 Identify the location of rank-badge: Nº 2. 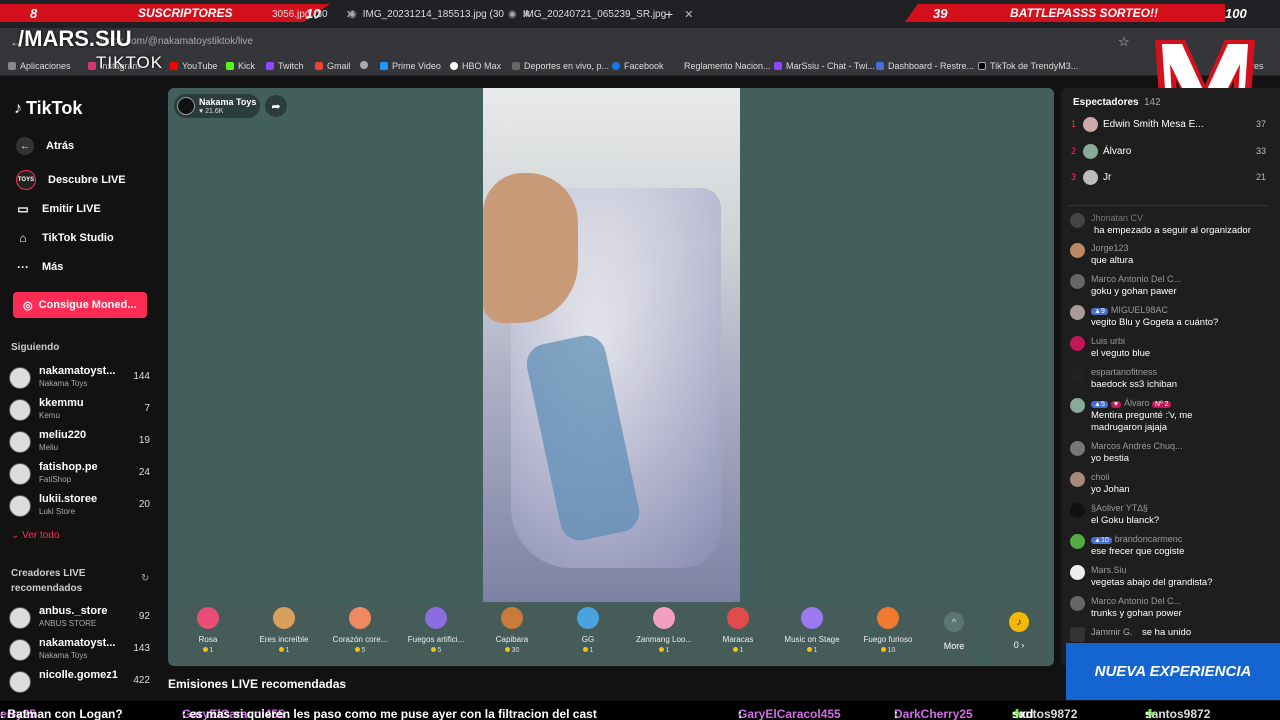
(1162, 404).